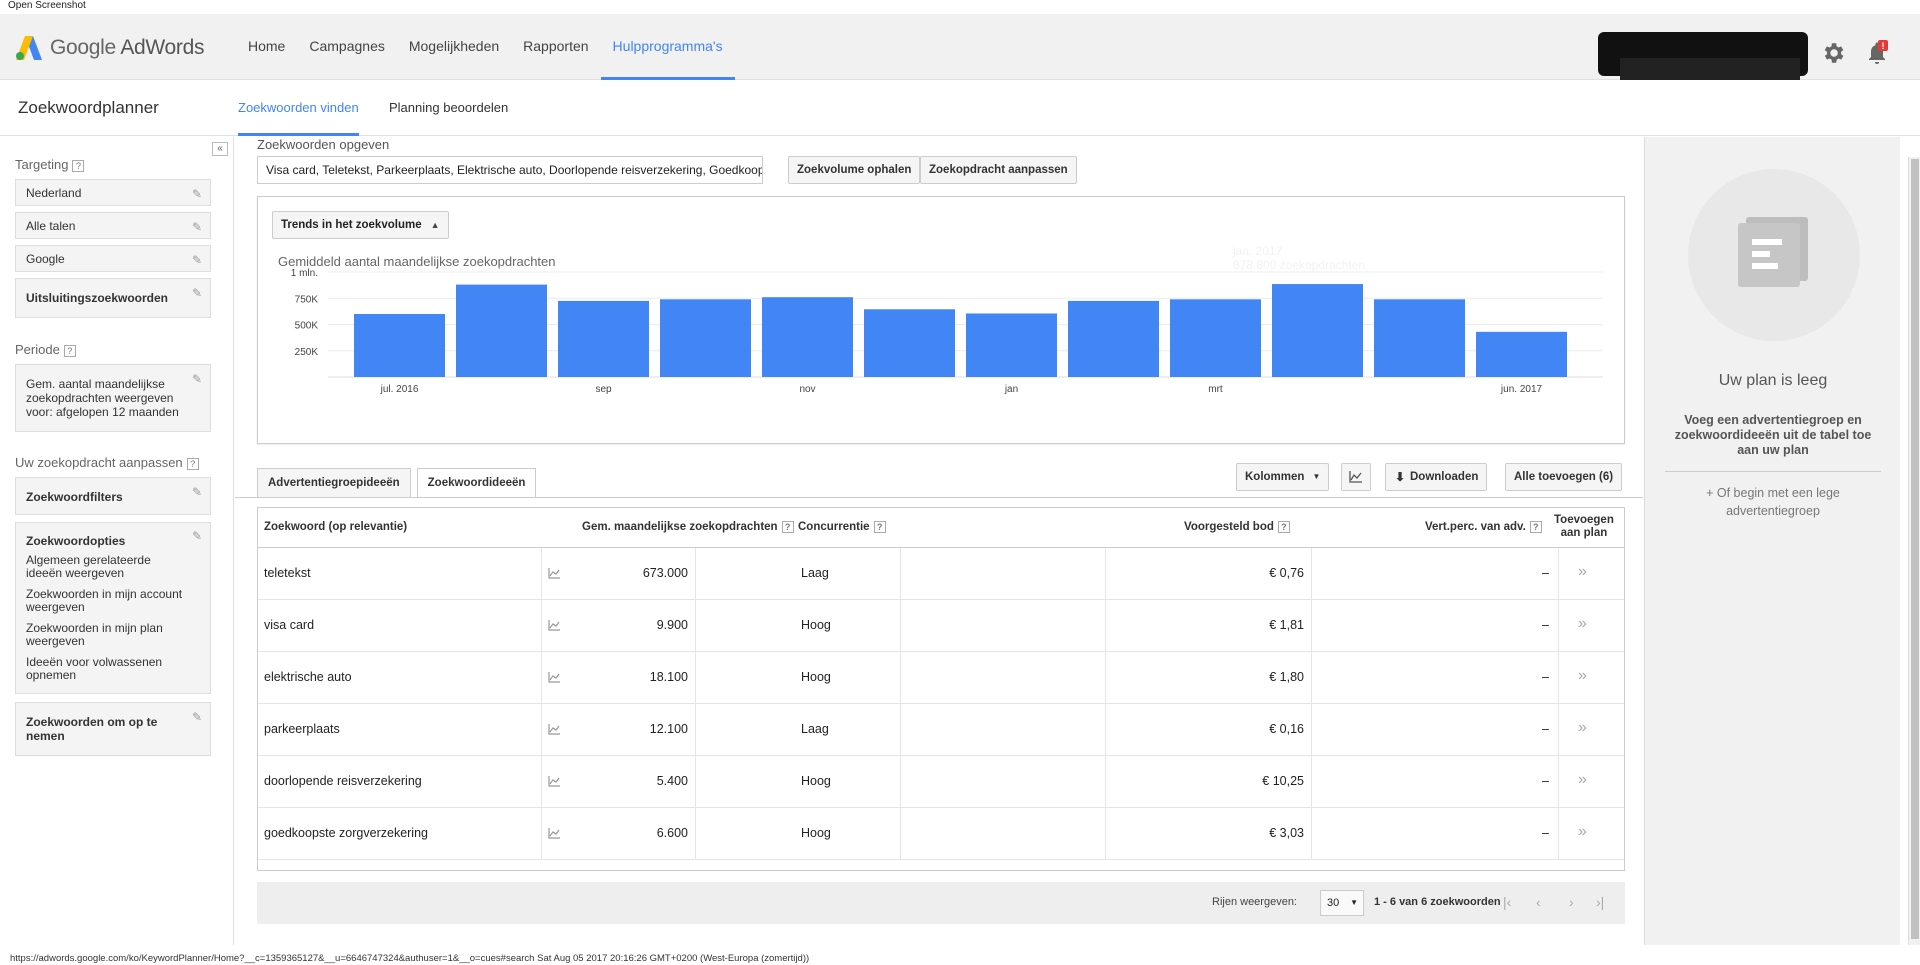 The width and height of the screenshot is (1920, 965). What do you see at coordinates (298, 108) in the screenshot?
I see `tab-zoekwoorden-vinden: Zoekwoorden vinden` at bounding box center [298, 108].